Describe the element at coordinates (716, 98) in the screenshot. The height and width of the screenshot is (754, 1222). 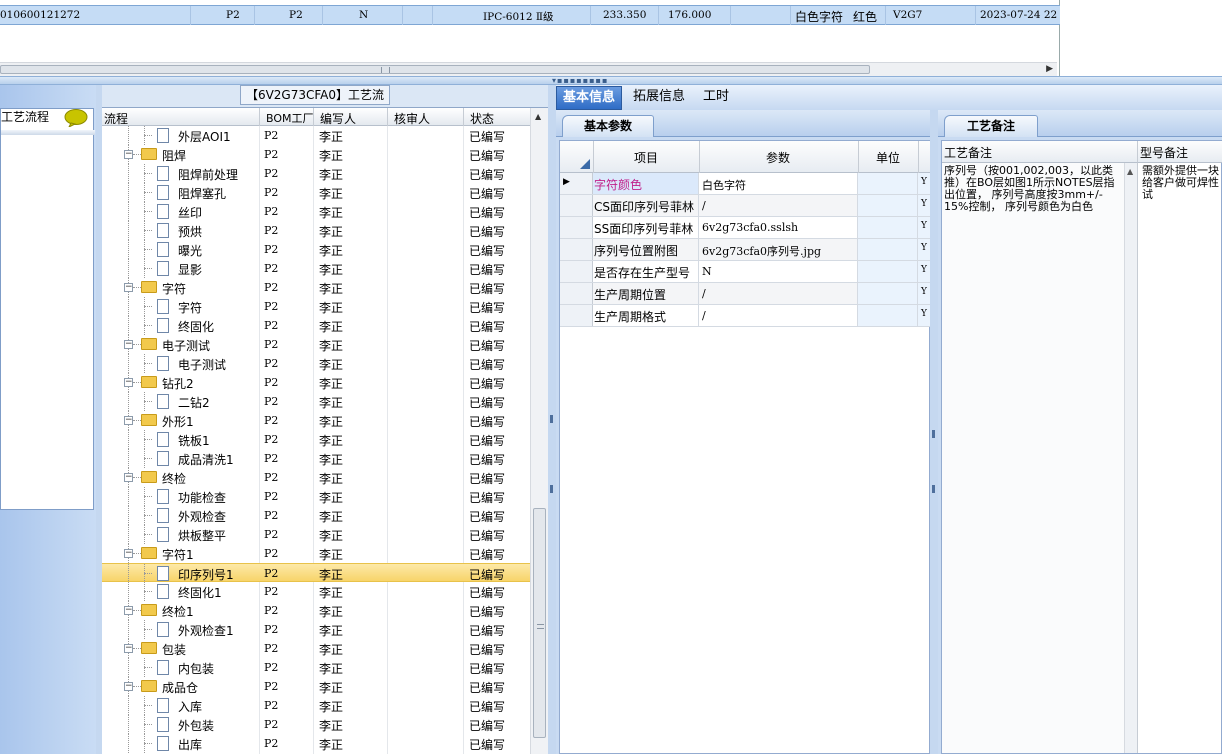
I see `tab-work-hours: 工时` at that location.